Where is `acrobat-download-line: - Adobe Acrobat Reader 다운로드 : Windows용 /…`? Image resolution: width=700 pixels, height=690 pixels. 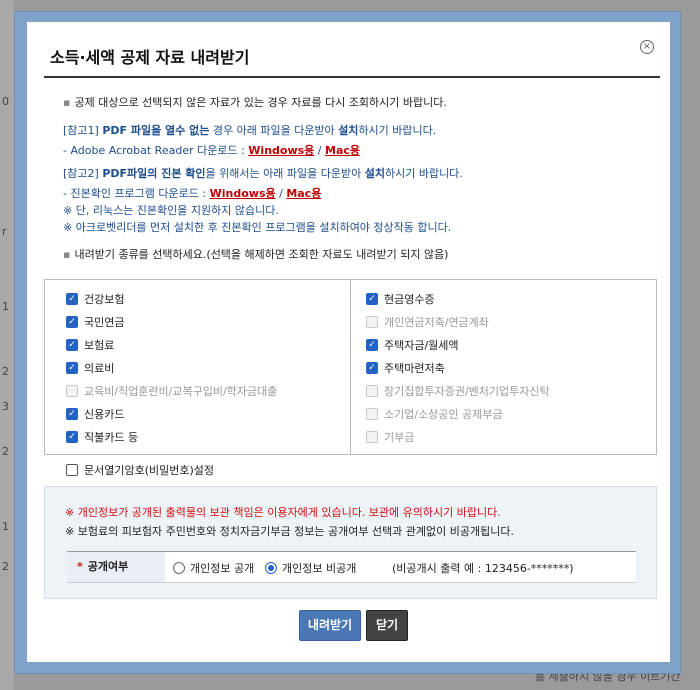 acrobat-download-line: - Adobe Acrobat Reader 다운로드 : Windows용 /… is located at coordinates (212, 150).